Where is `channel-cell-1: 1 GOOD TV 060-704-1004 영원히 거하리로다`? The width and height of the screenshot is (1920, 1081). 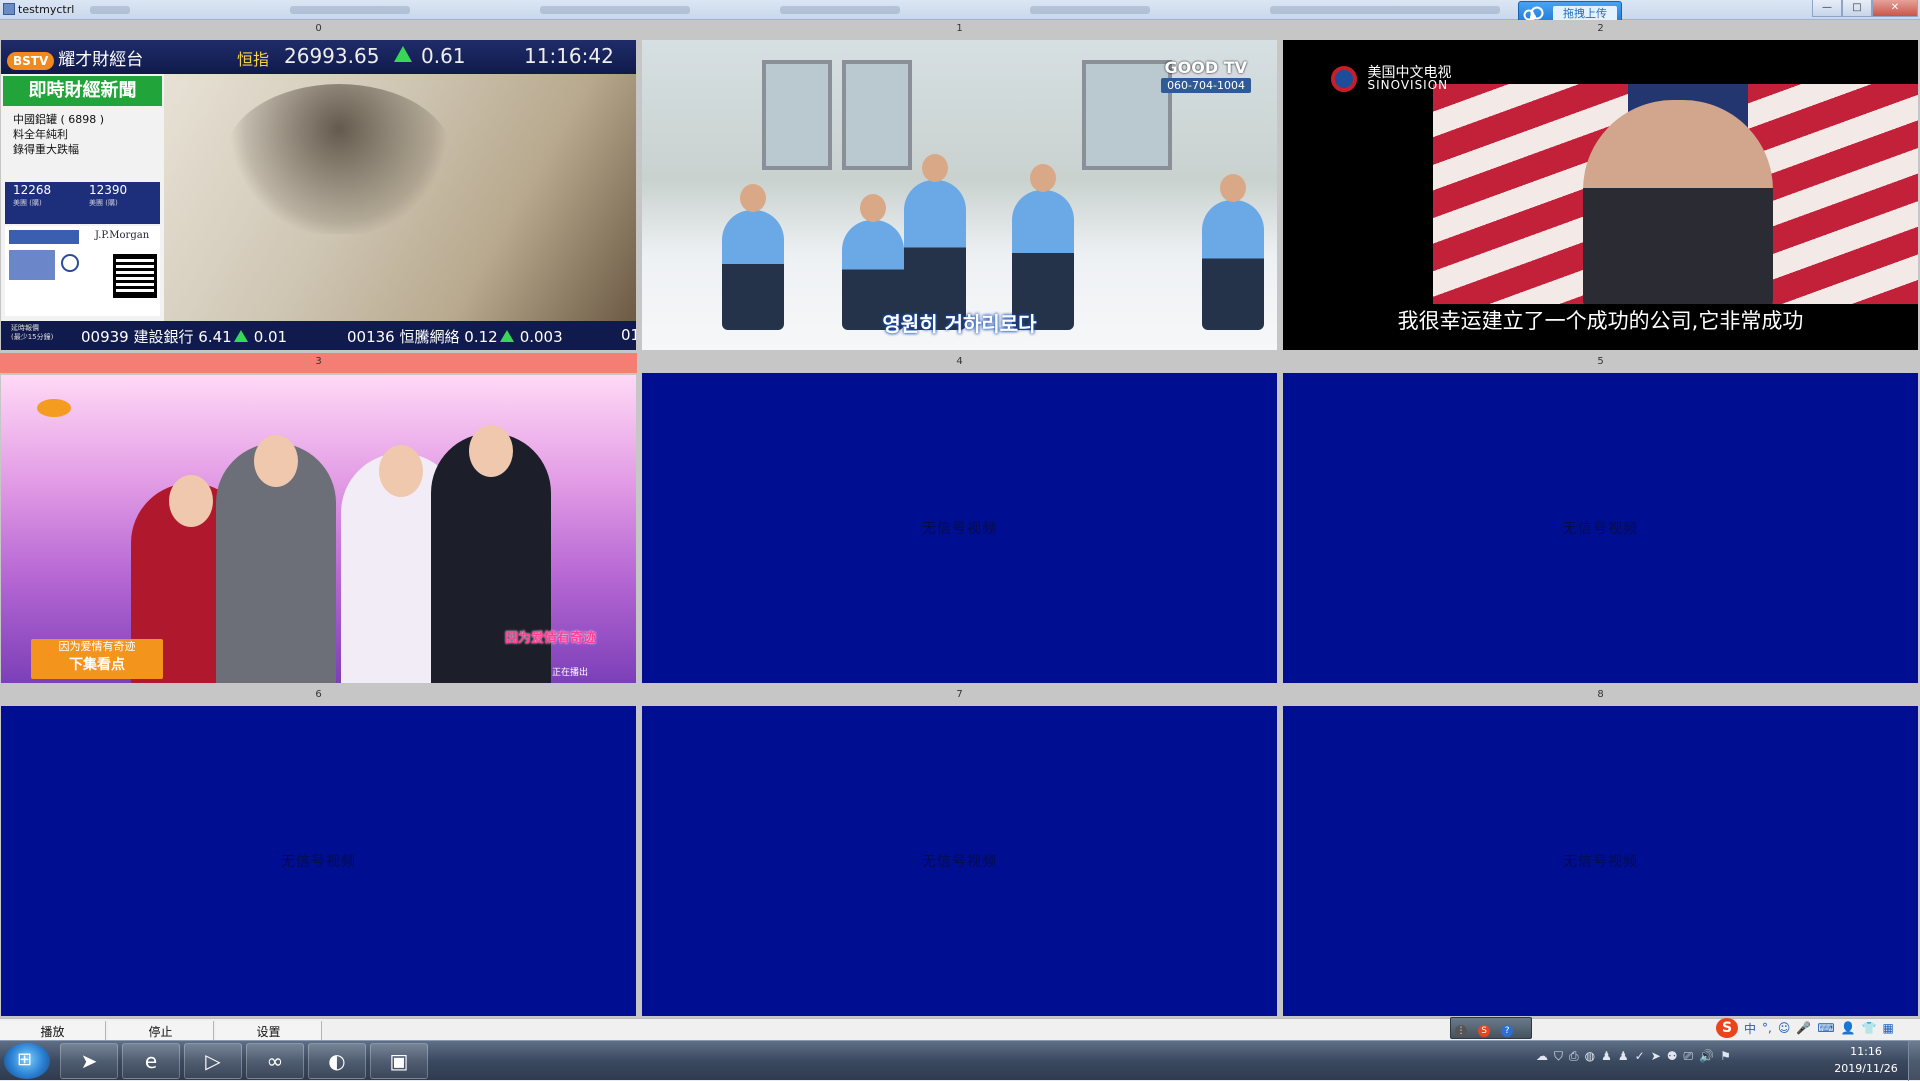
channel-cell-1: 1 GOOD TV 060-704-1004 영원히 거하리로다 is located at coordinates (959, 186).